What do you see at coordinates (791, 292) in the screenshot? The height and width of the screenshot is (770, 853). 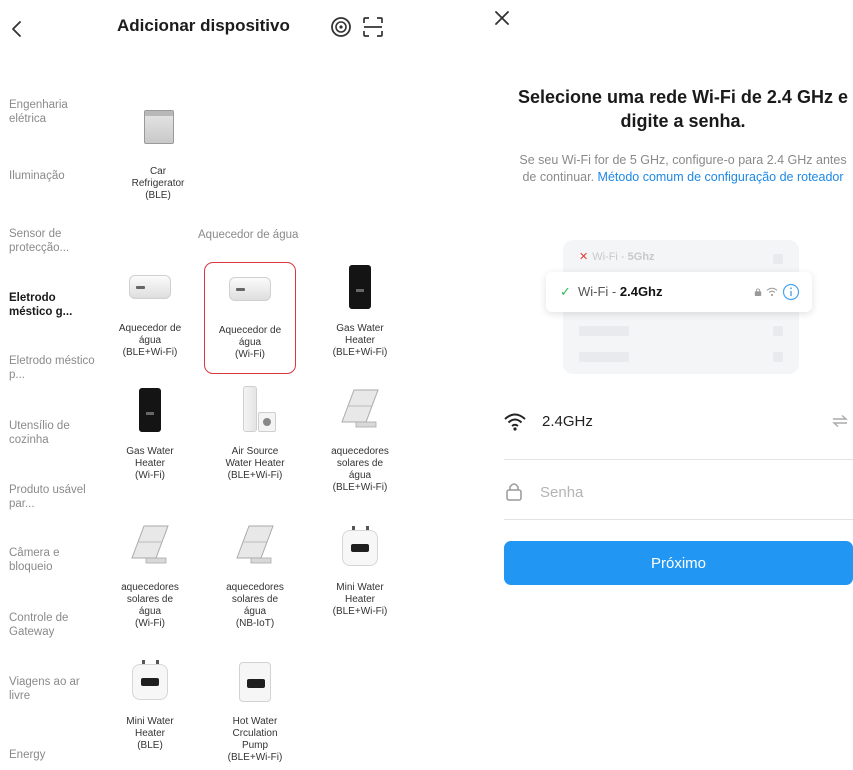 I see `info-icon` at bounding box center [791, 292].